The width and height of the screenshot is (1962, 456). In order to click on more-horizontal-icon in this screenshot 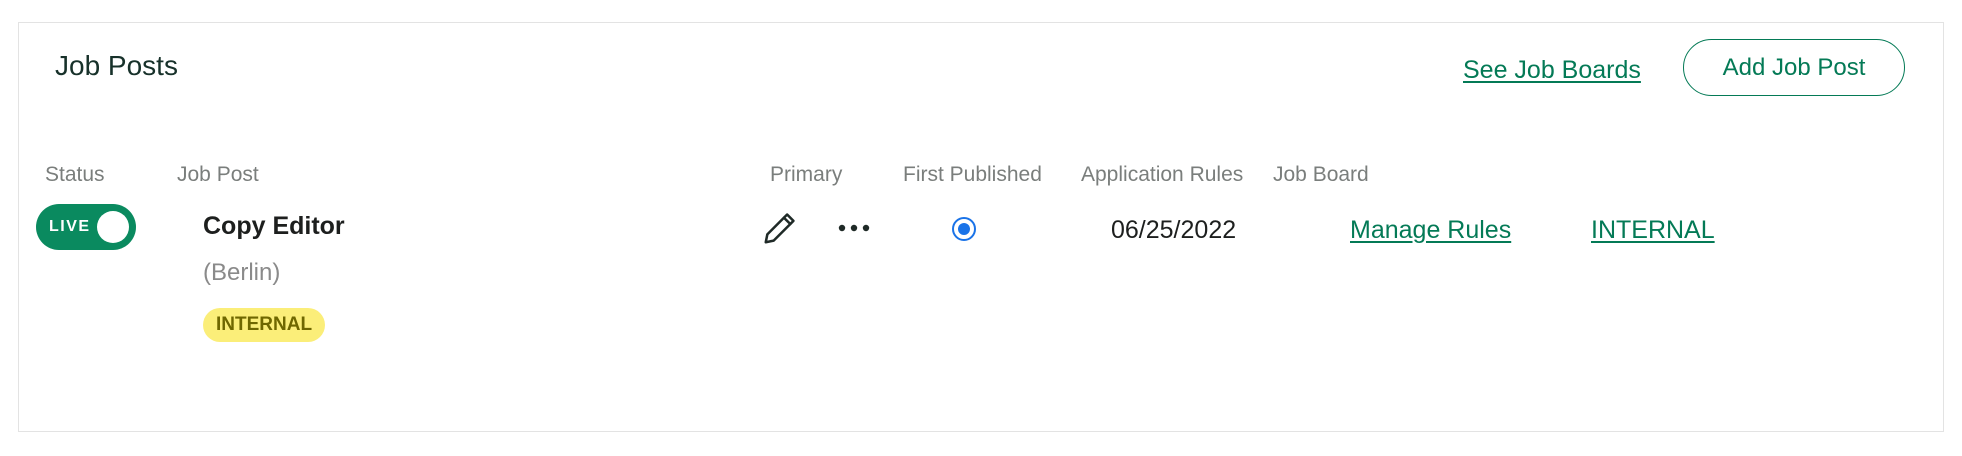, I will do `click(854, 228)`.